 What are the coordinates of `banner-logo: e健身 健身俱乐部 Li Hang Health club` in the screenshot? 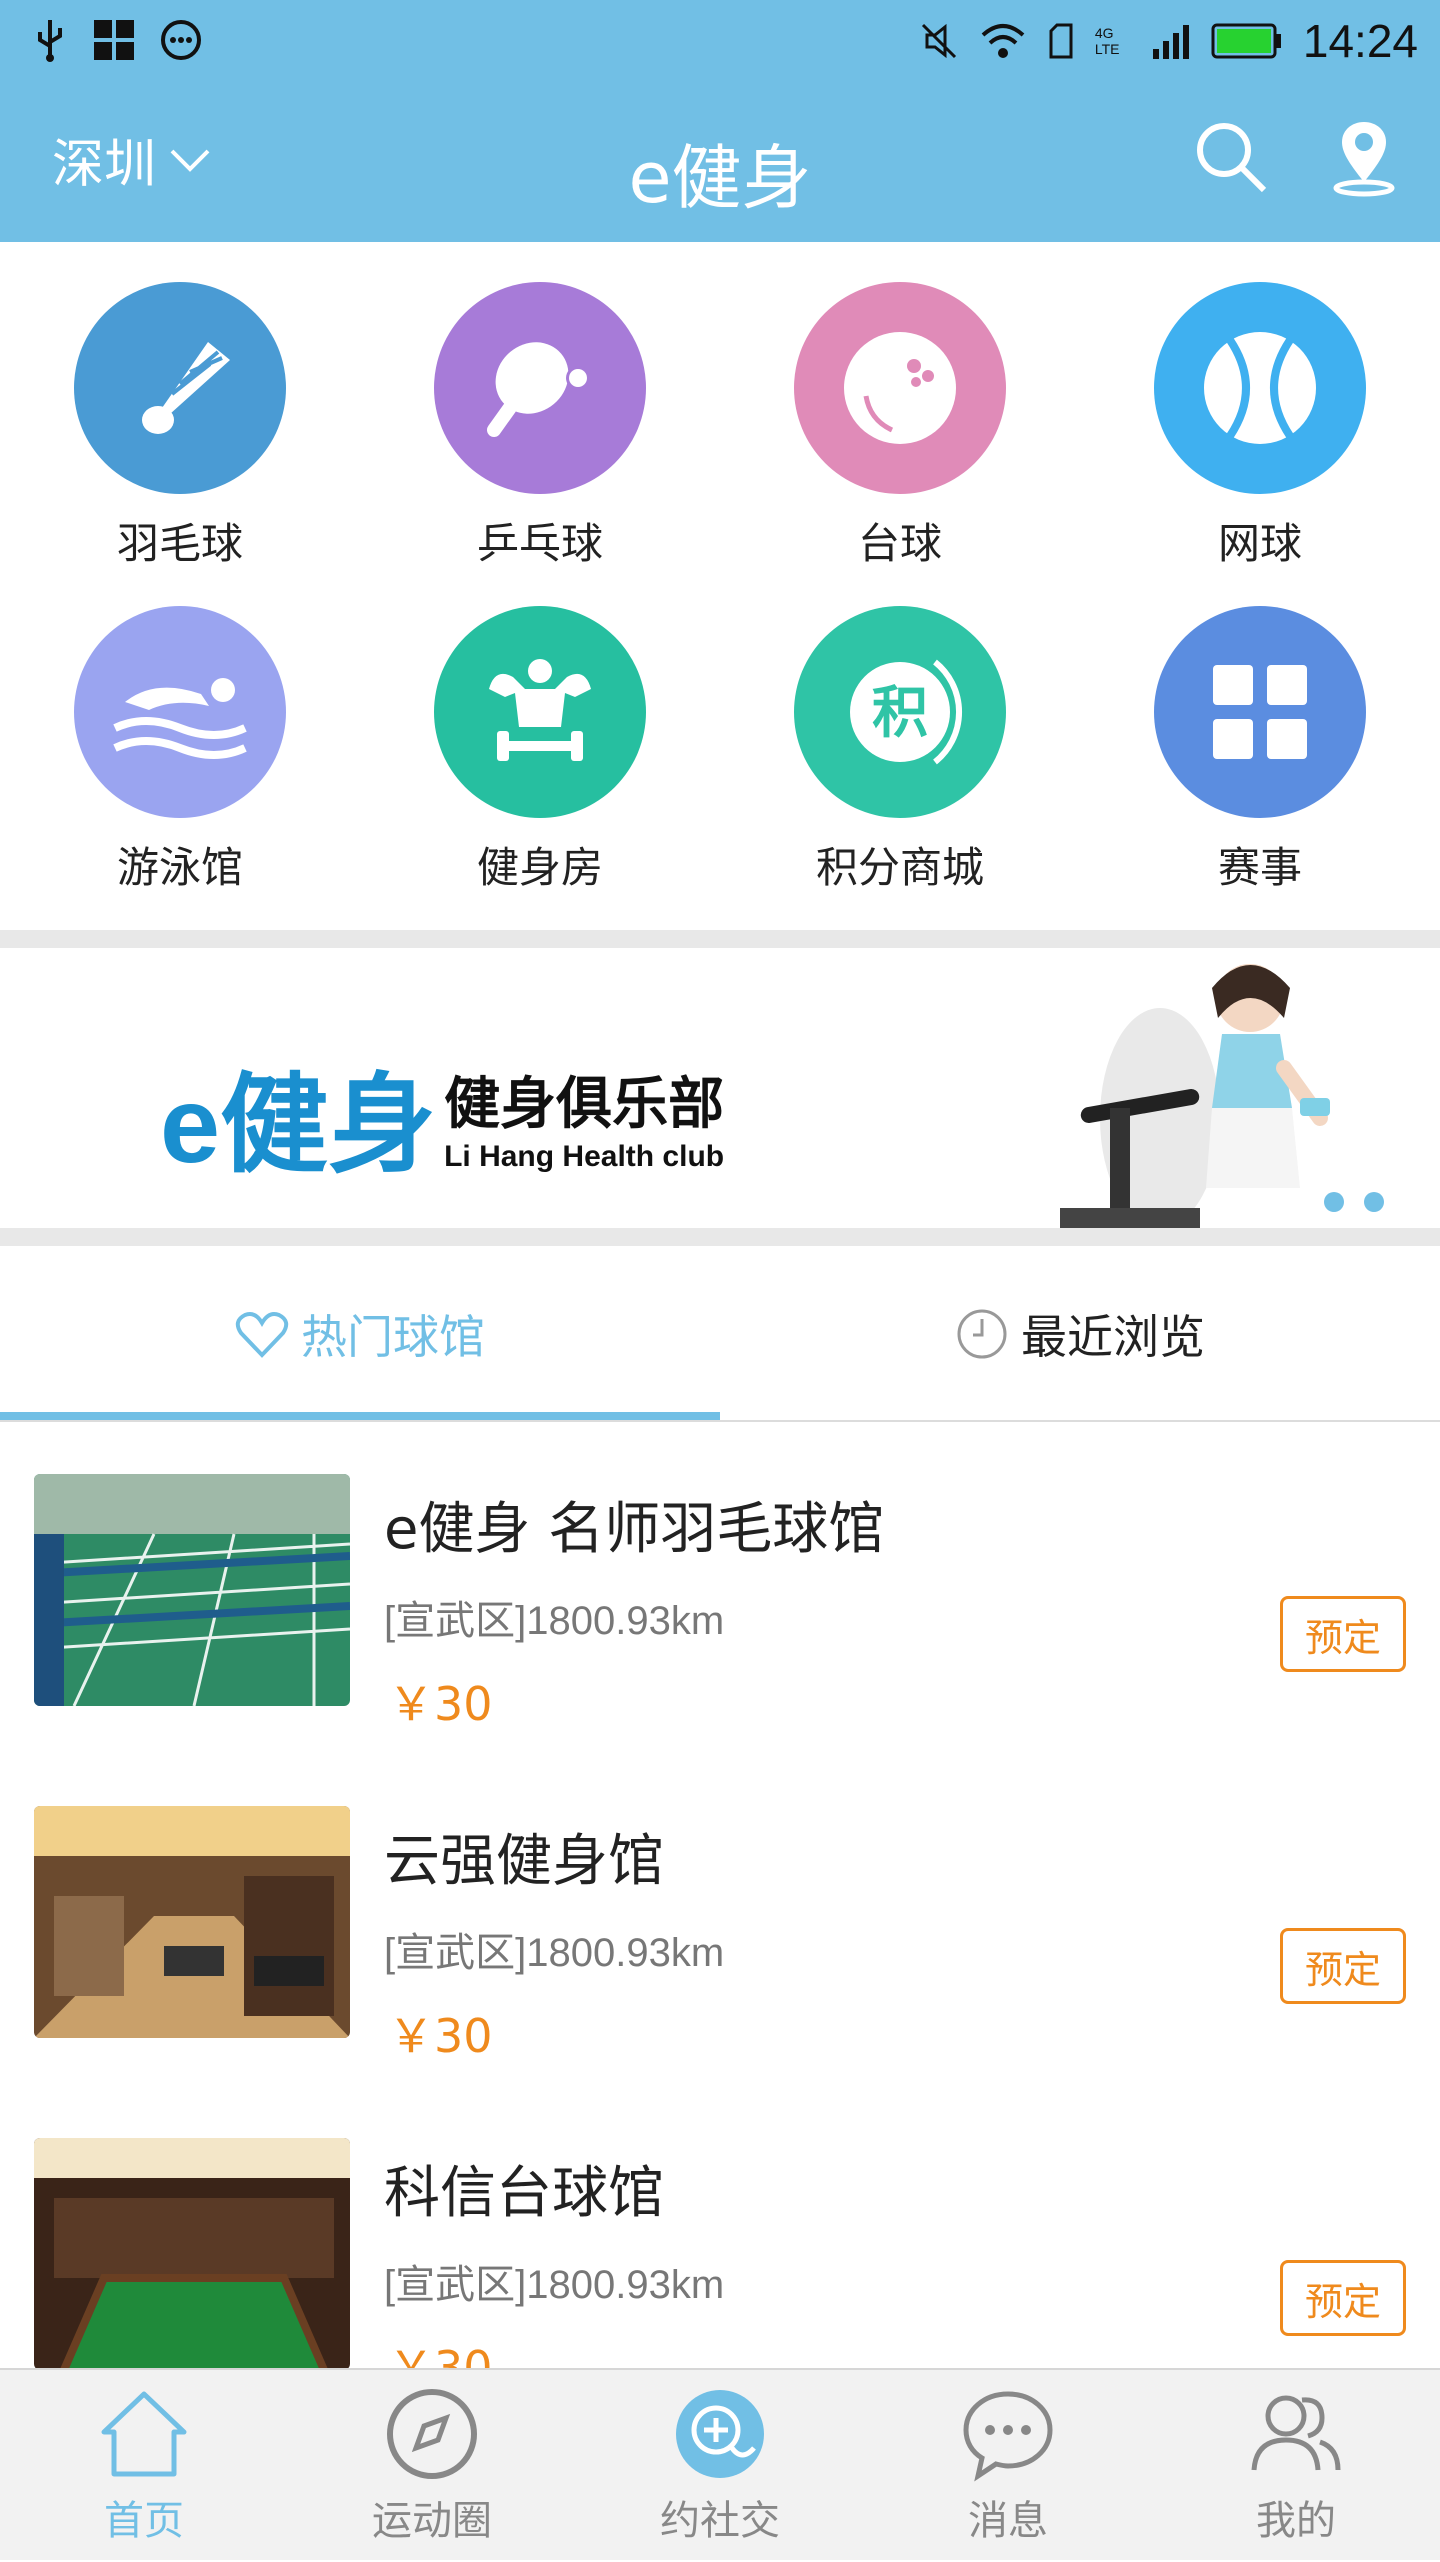 It's located at (442, 1116).